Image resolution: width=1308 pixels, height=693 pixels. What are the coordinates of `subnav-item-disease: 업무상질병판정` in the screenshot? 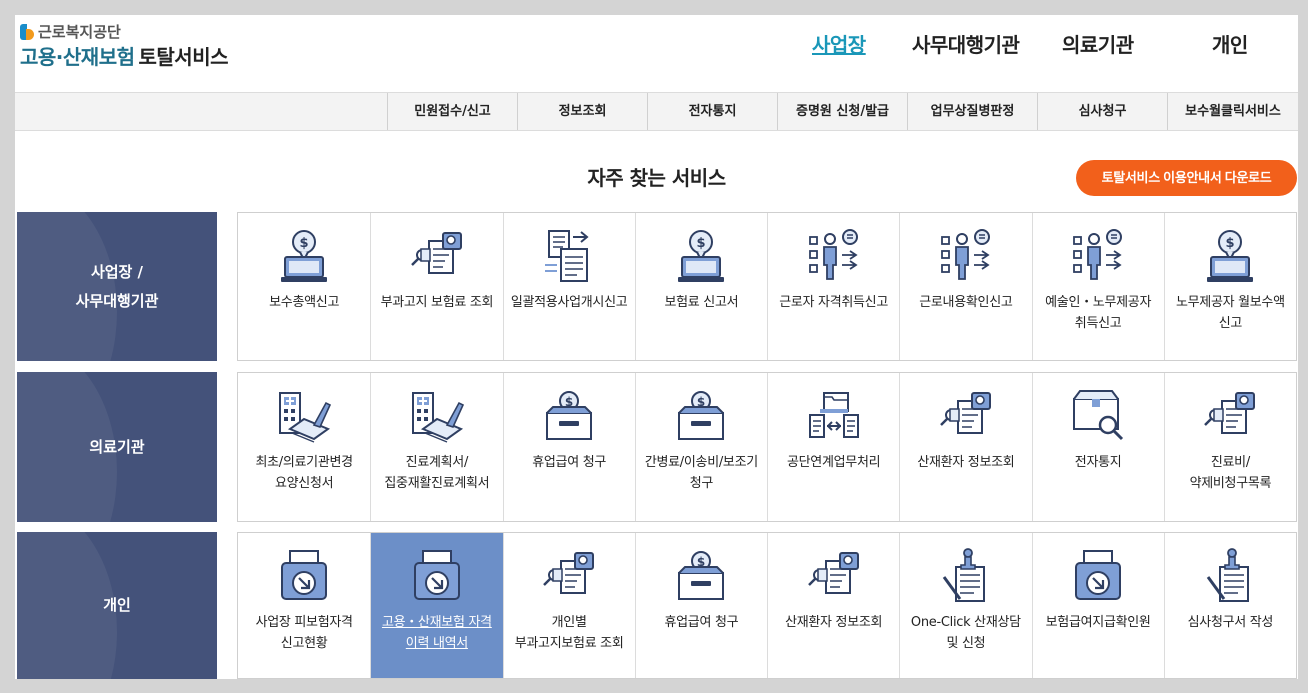 It's located at (972, 111).